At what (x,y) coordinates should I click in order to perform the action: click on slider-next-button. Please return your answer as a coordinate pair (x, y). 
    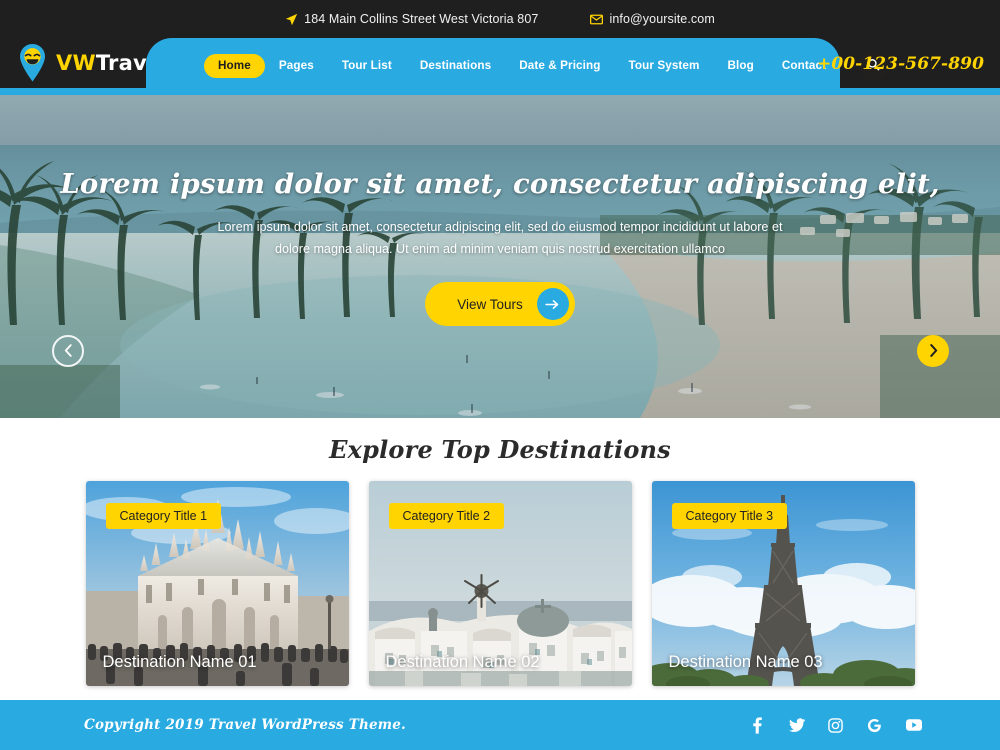
    Looking at the image, I should click on (933, 351).